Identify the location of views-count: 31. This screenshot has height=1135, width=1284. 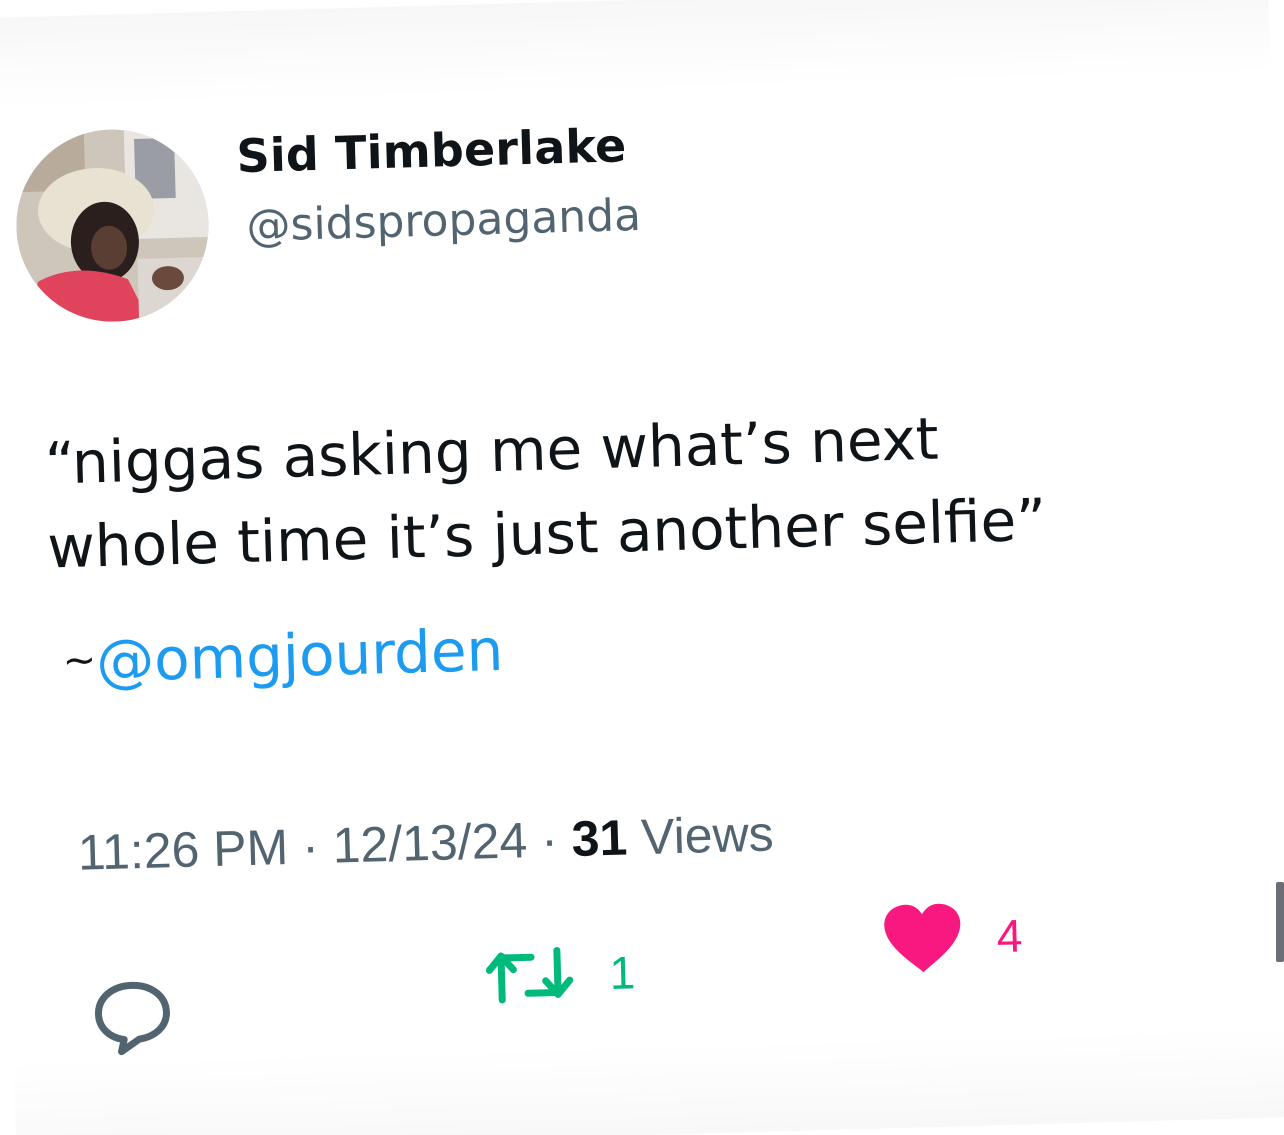
(599, 838).